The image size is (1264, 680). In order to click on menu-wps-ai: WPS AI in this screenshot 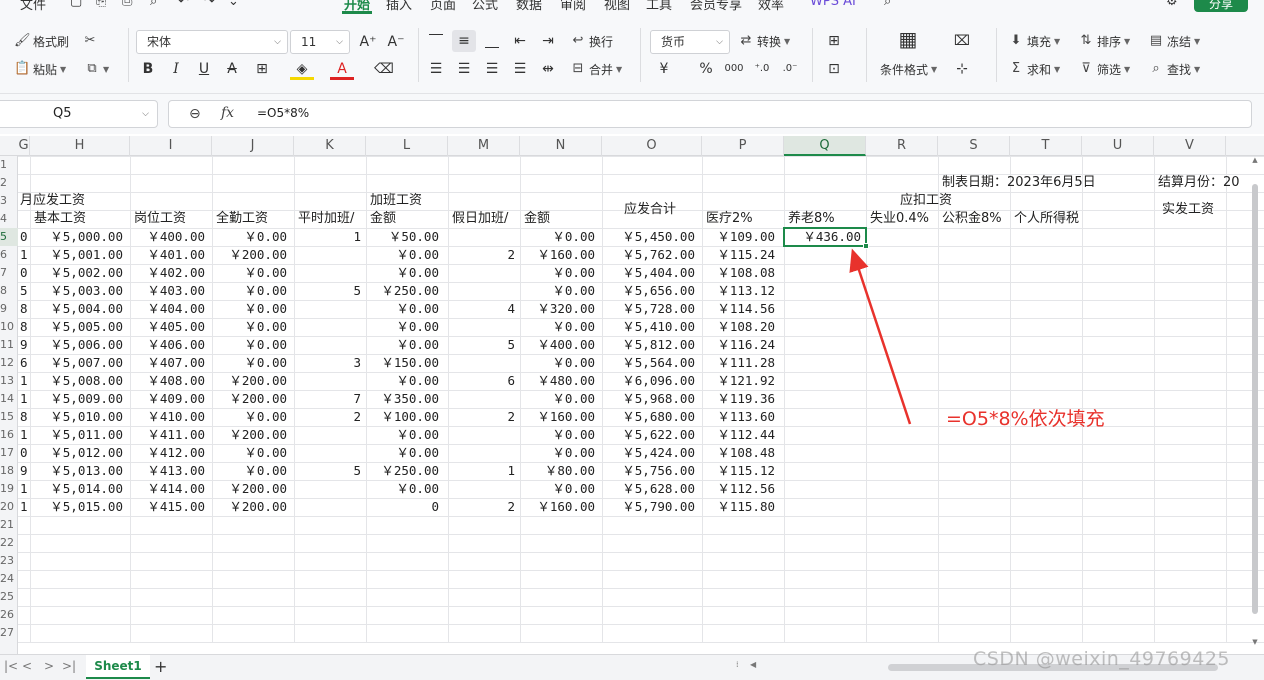, I will do `click(833, 4)`.